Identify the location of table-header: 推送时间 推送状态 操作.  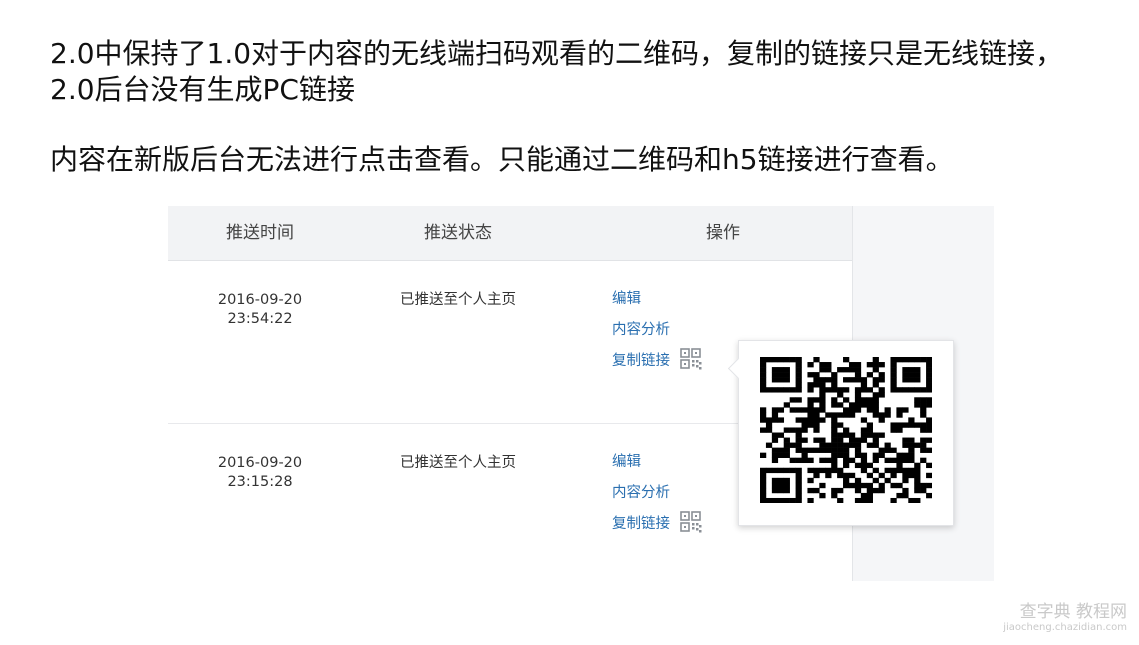
(510, 233).